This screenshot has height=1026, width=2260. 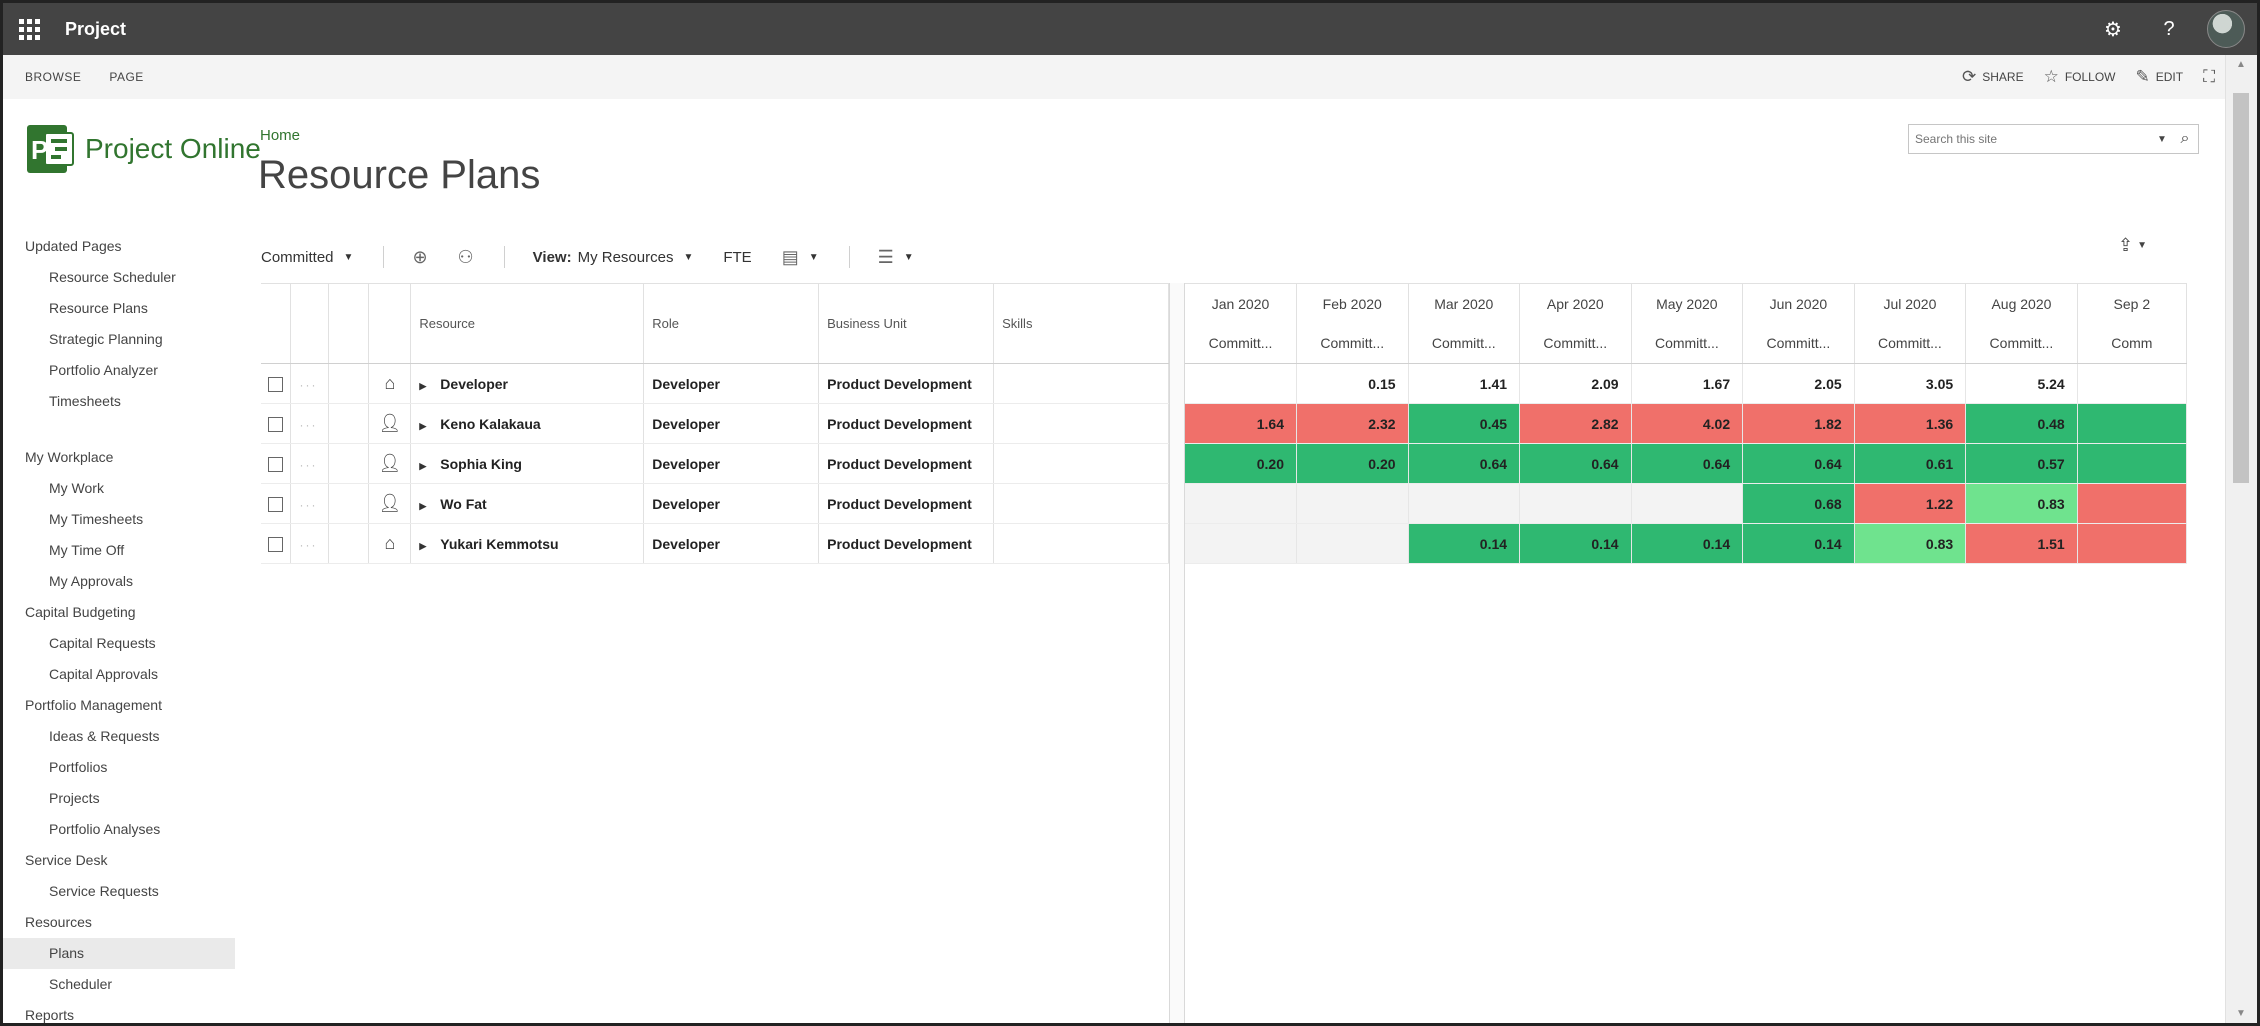 What do you see at coordinates (2021, 423) in the screenshot?
I see `capacity-cell: 0.48` at bounding box center [2021, 423].